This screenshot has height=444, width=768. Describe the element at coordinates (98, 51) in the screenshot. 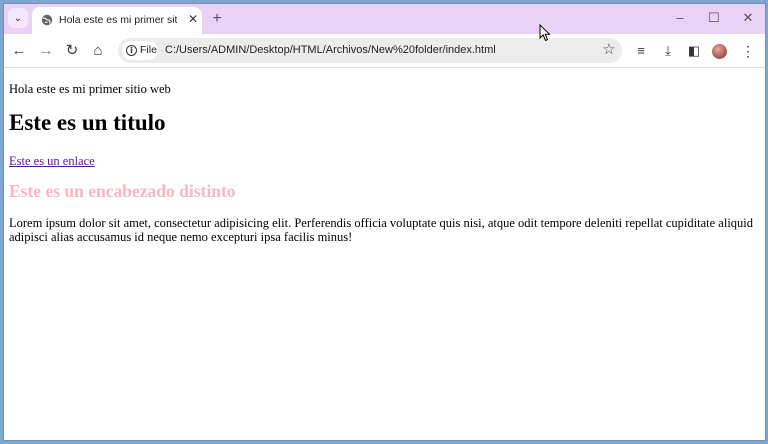

I see `home-button: ⌂` at that location.